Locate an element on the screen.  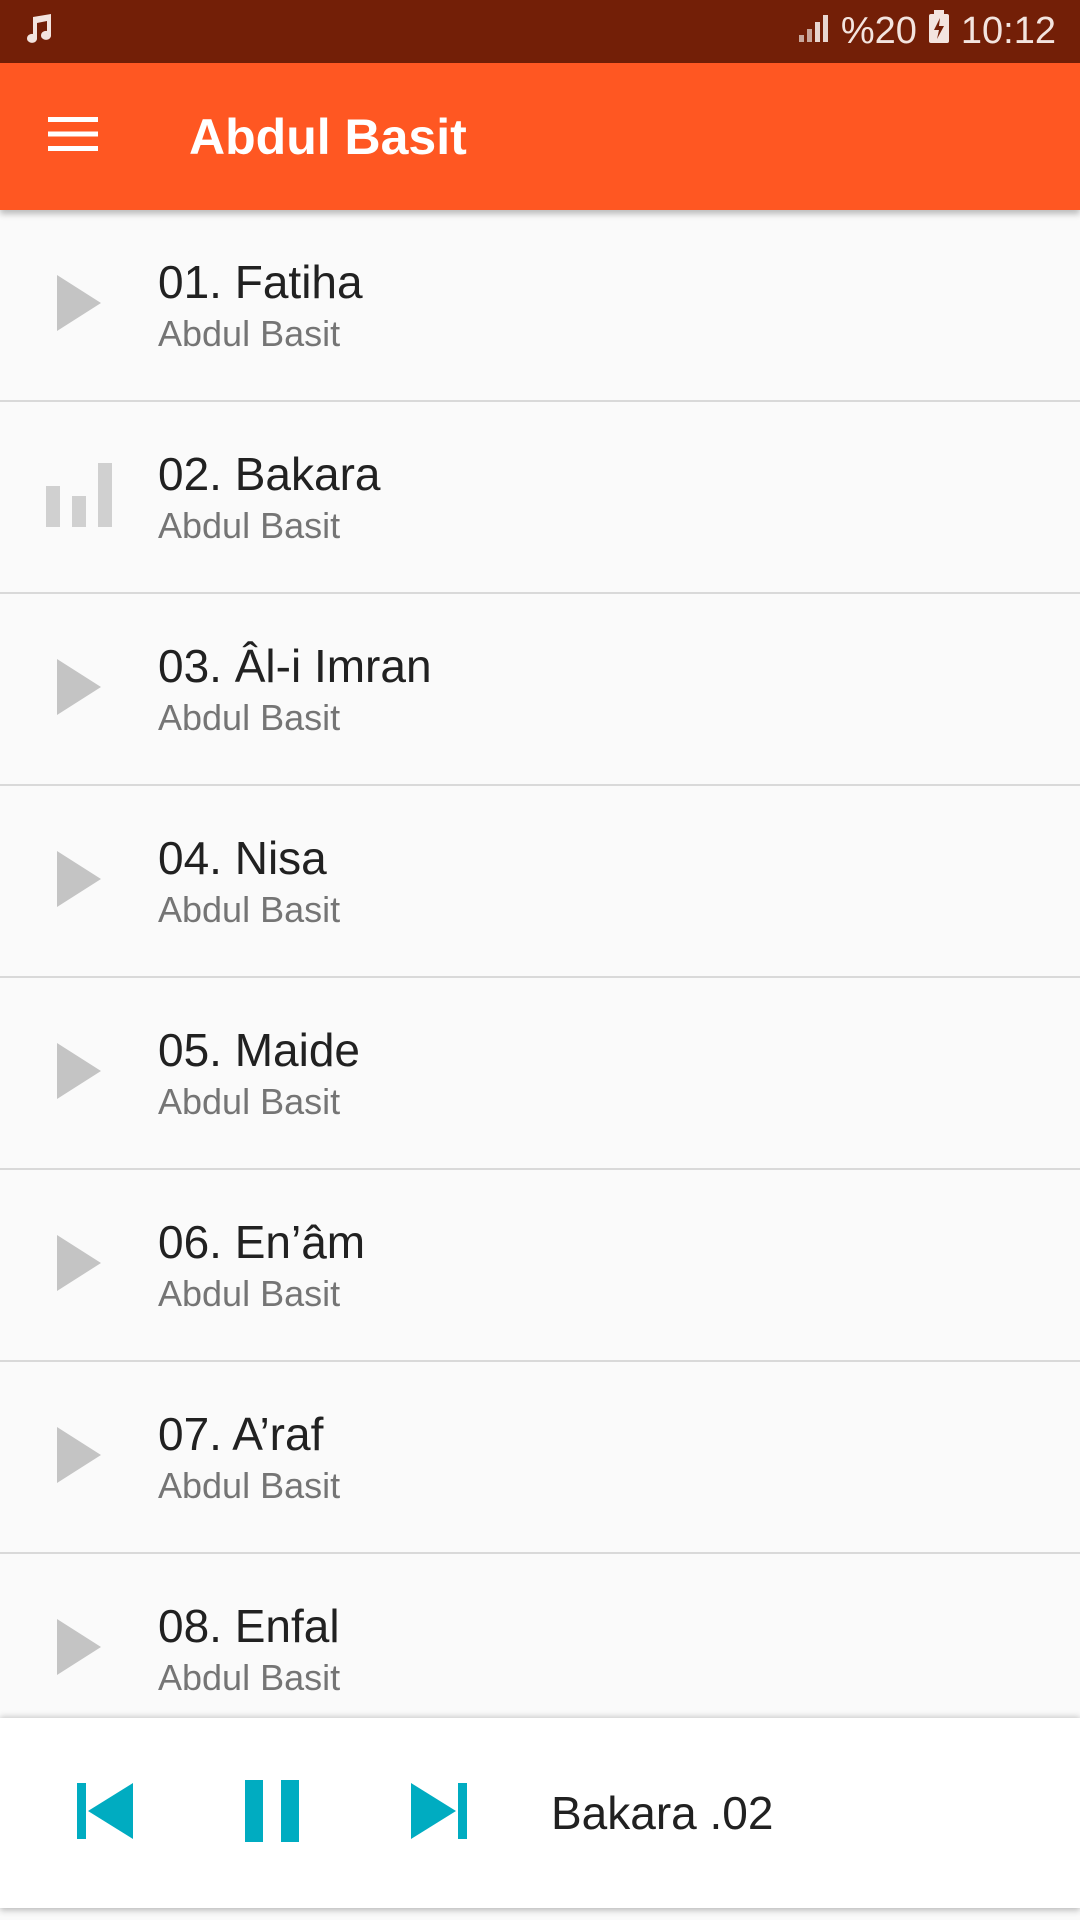
track-title: 02. Bakara is located at coordinates (269, 474).